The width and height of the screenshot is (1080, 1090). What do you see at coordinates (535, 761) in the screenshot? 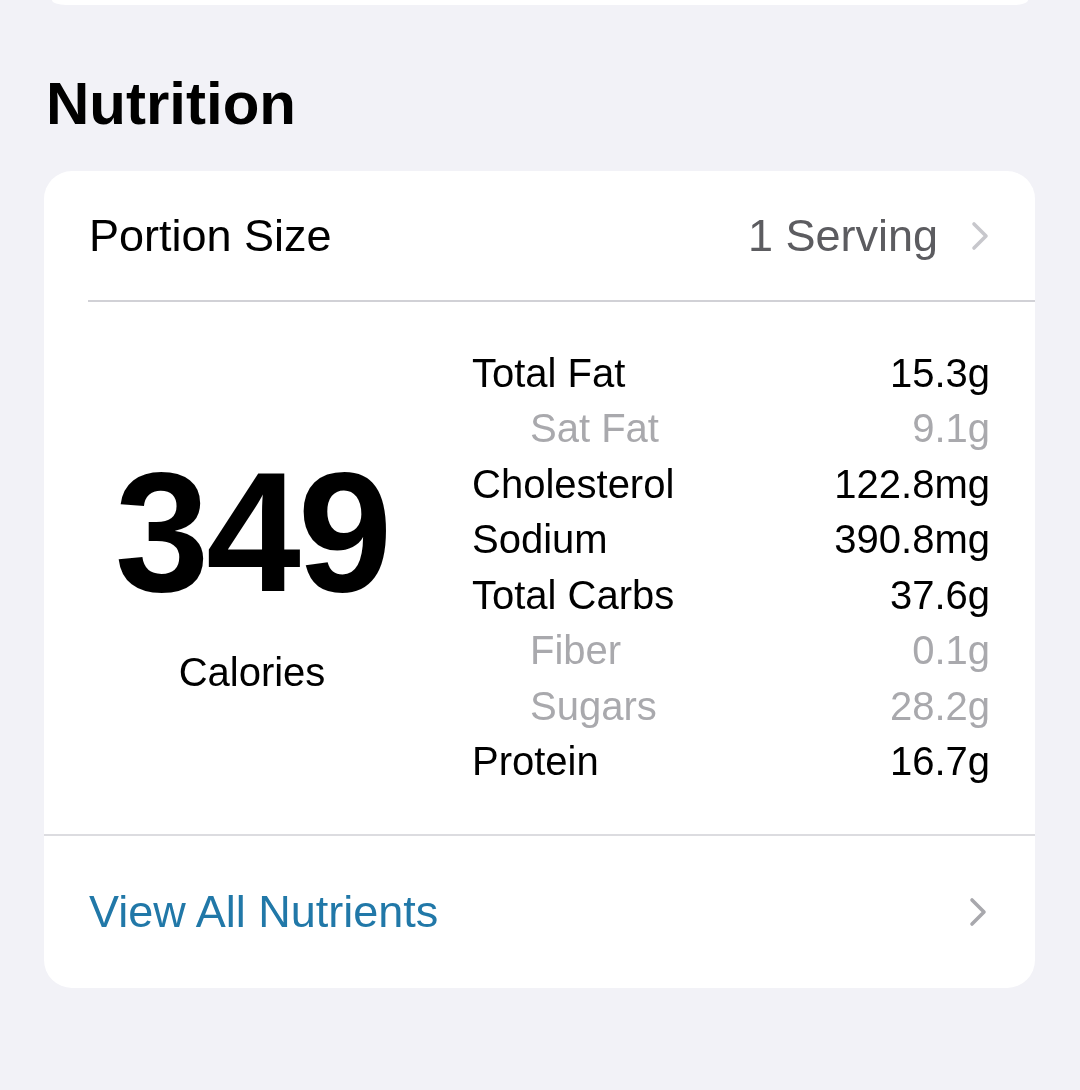
I see `nutrient-name: Protein` at bounding box center [535, 761].